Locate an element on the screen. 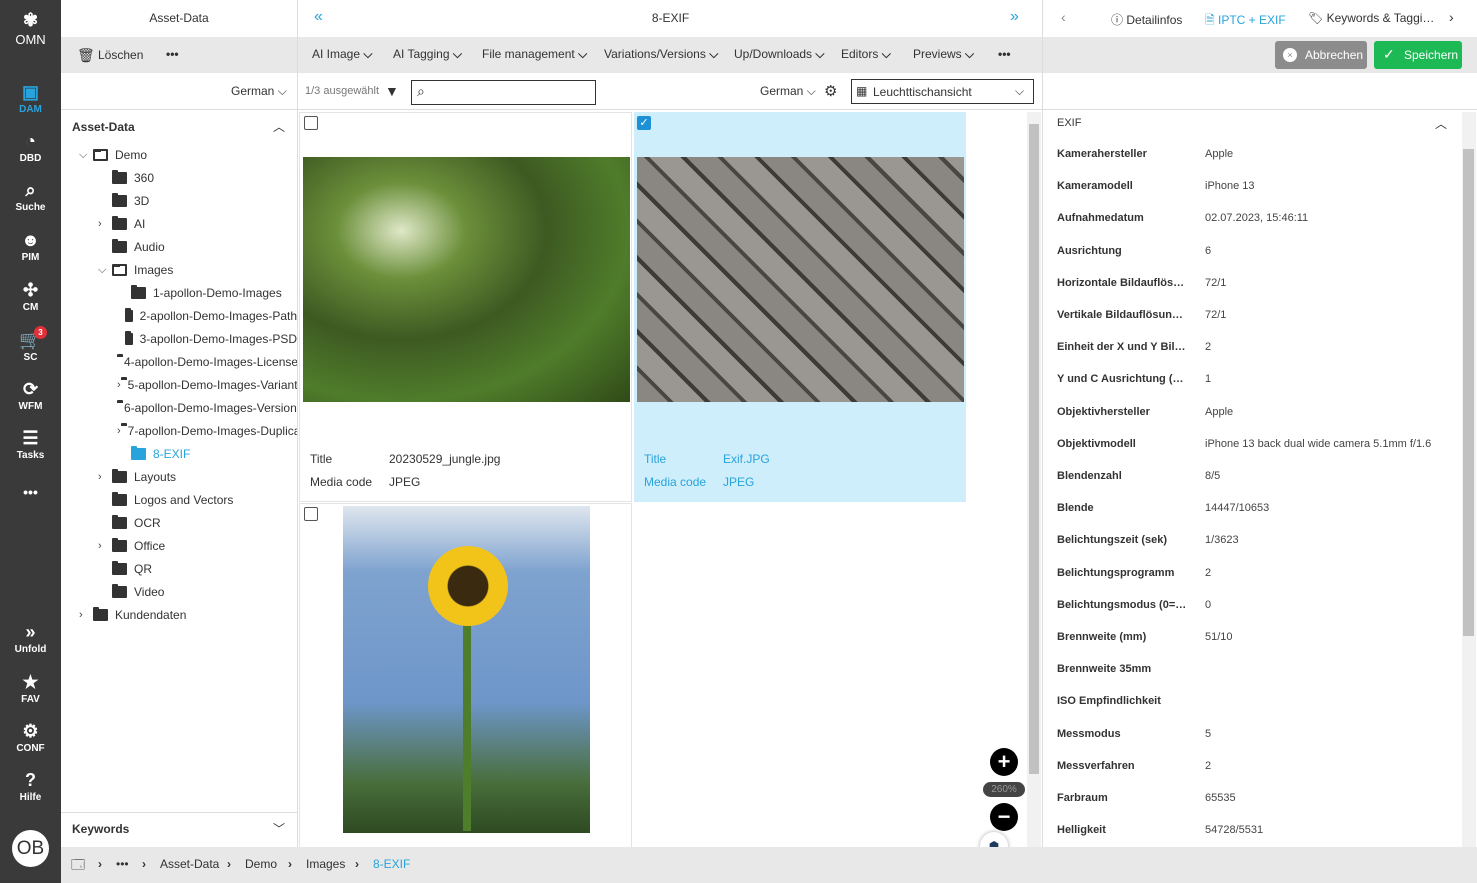 This screenshot has height=883, width=1477. breadcrumb-item: Demo is located at coordinates (261, 864).